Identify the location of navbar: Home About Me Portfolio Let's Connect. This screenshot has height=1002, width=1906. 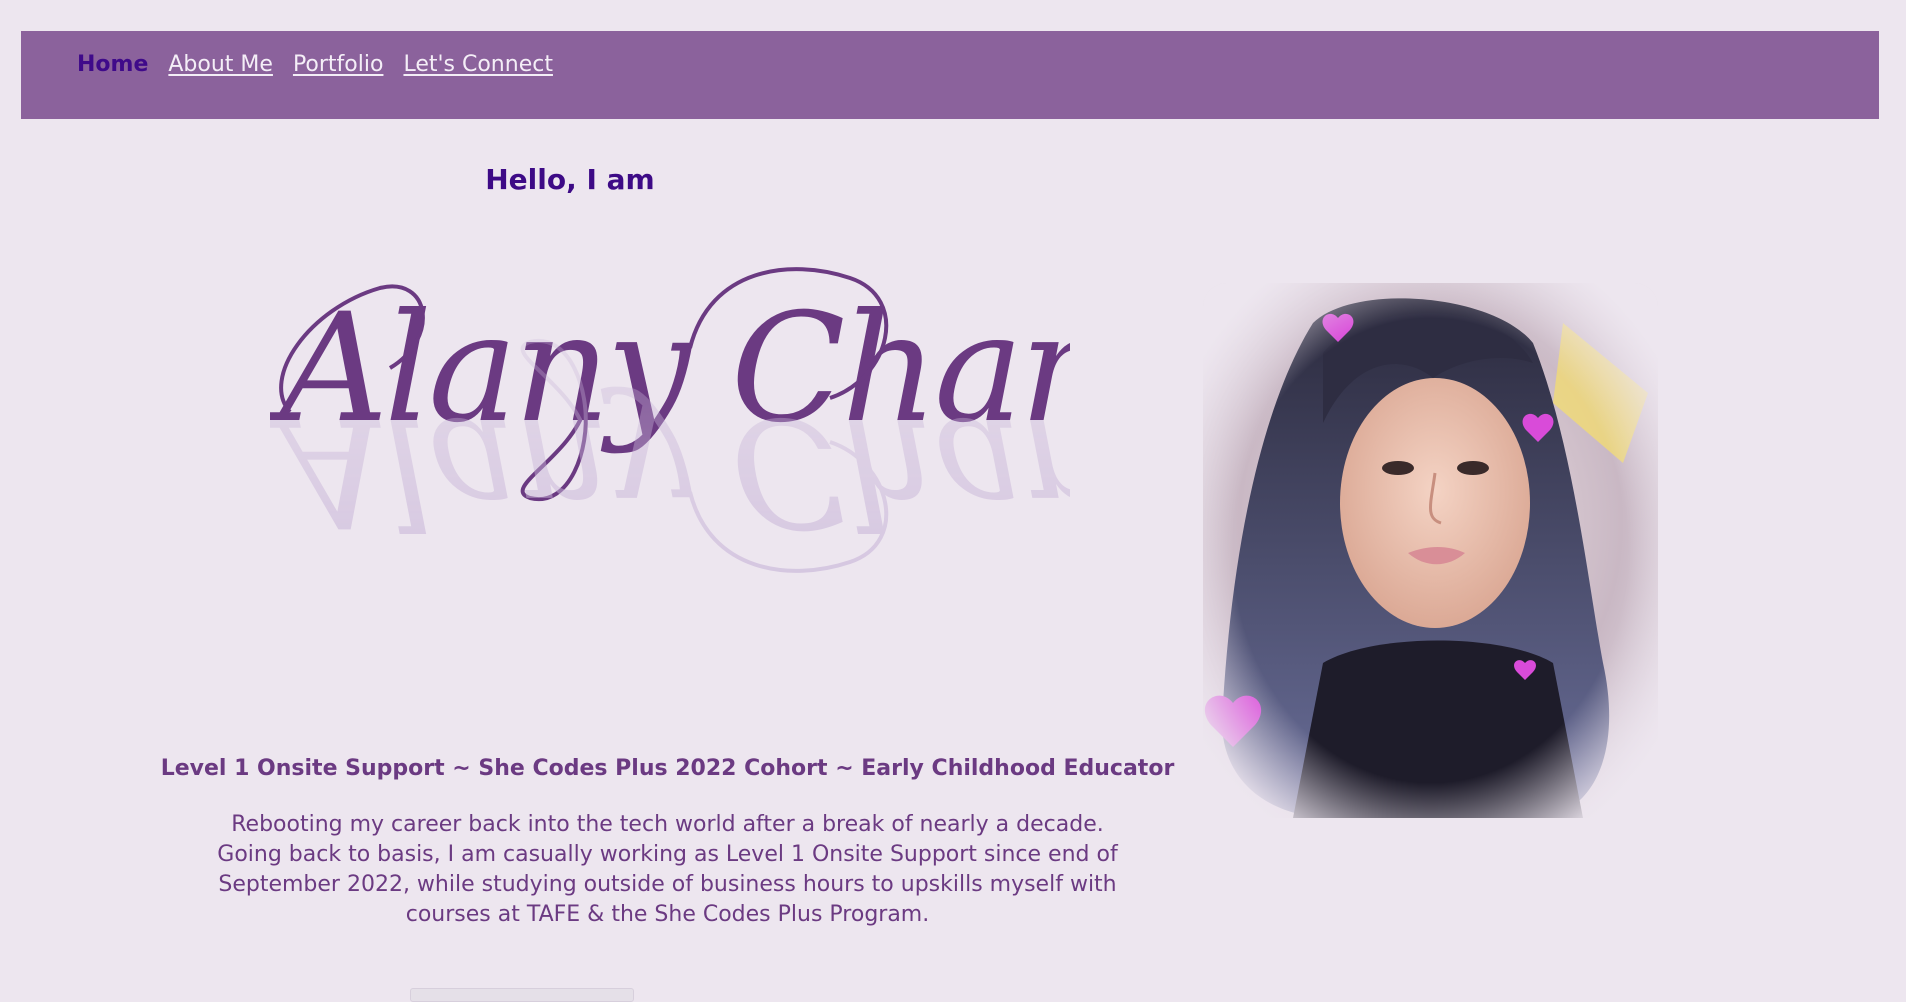
(950, 75).